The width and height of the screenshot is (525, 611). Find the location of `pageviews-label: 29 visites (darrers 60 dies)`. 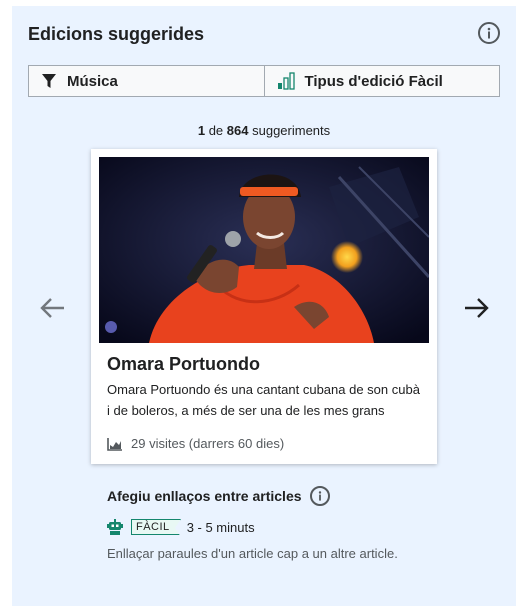

pageviews-label: 29 visites (darrers 60 dies) is located at coordinates (208, 443).